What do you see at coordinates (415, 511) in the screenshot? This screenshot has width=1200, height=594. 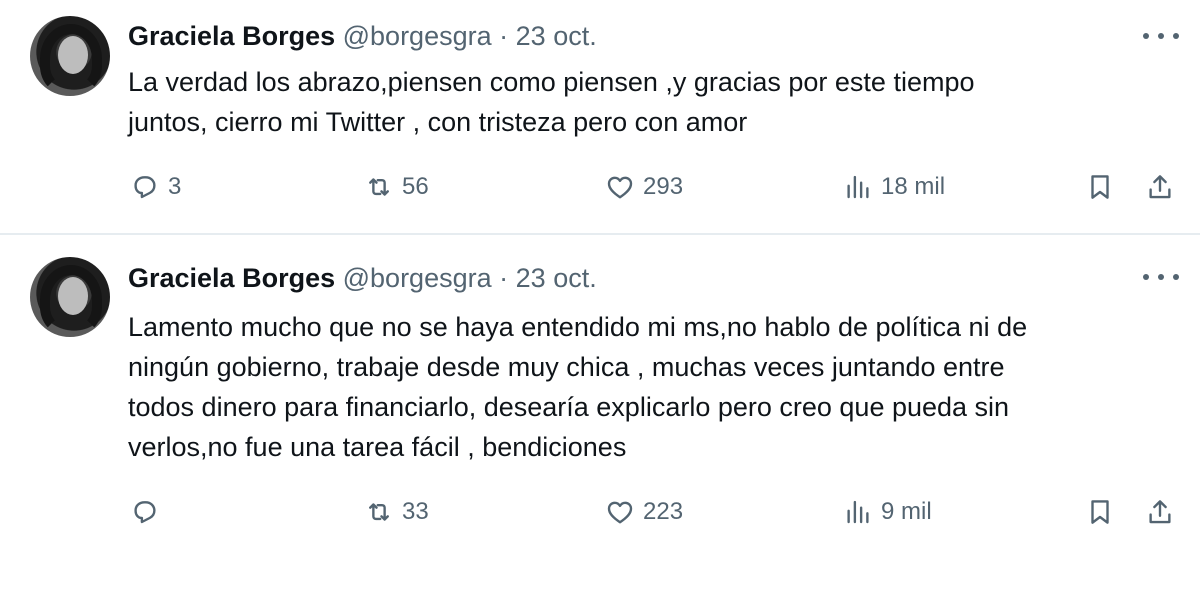 I see `retweet-count: 33` at bounding box center [415, 511].